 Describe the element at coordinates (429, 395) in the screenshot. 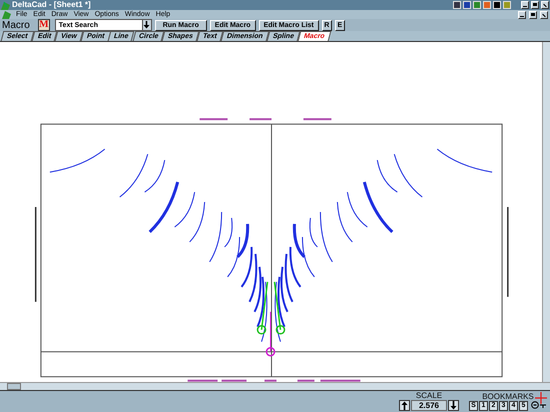

I see `scale-label: SCALE` at that location.